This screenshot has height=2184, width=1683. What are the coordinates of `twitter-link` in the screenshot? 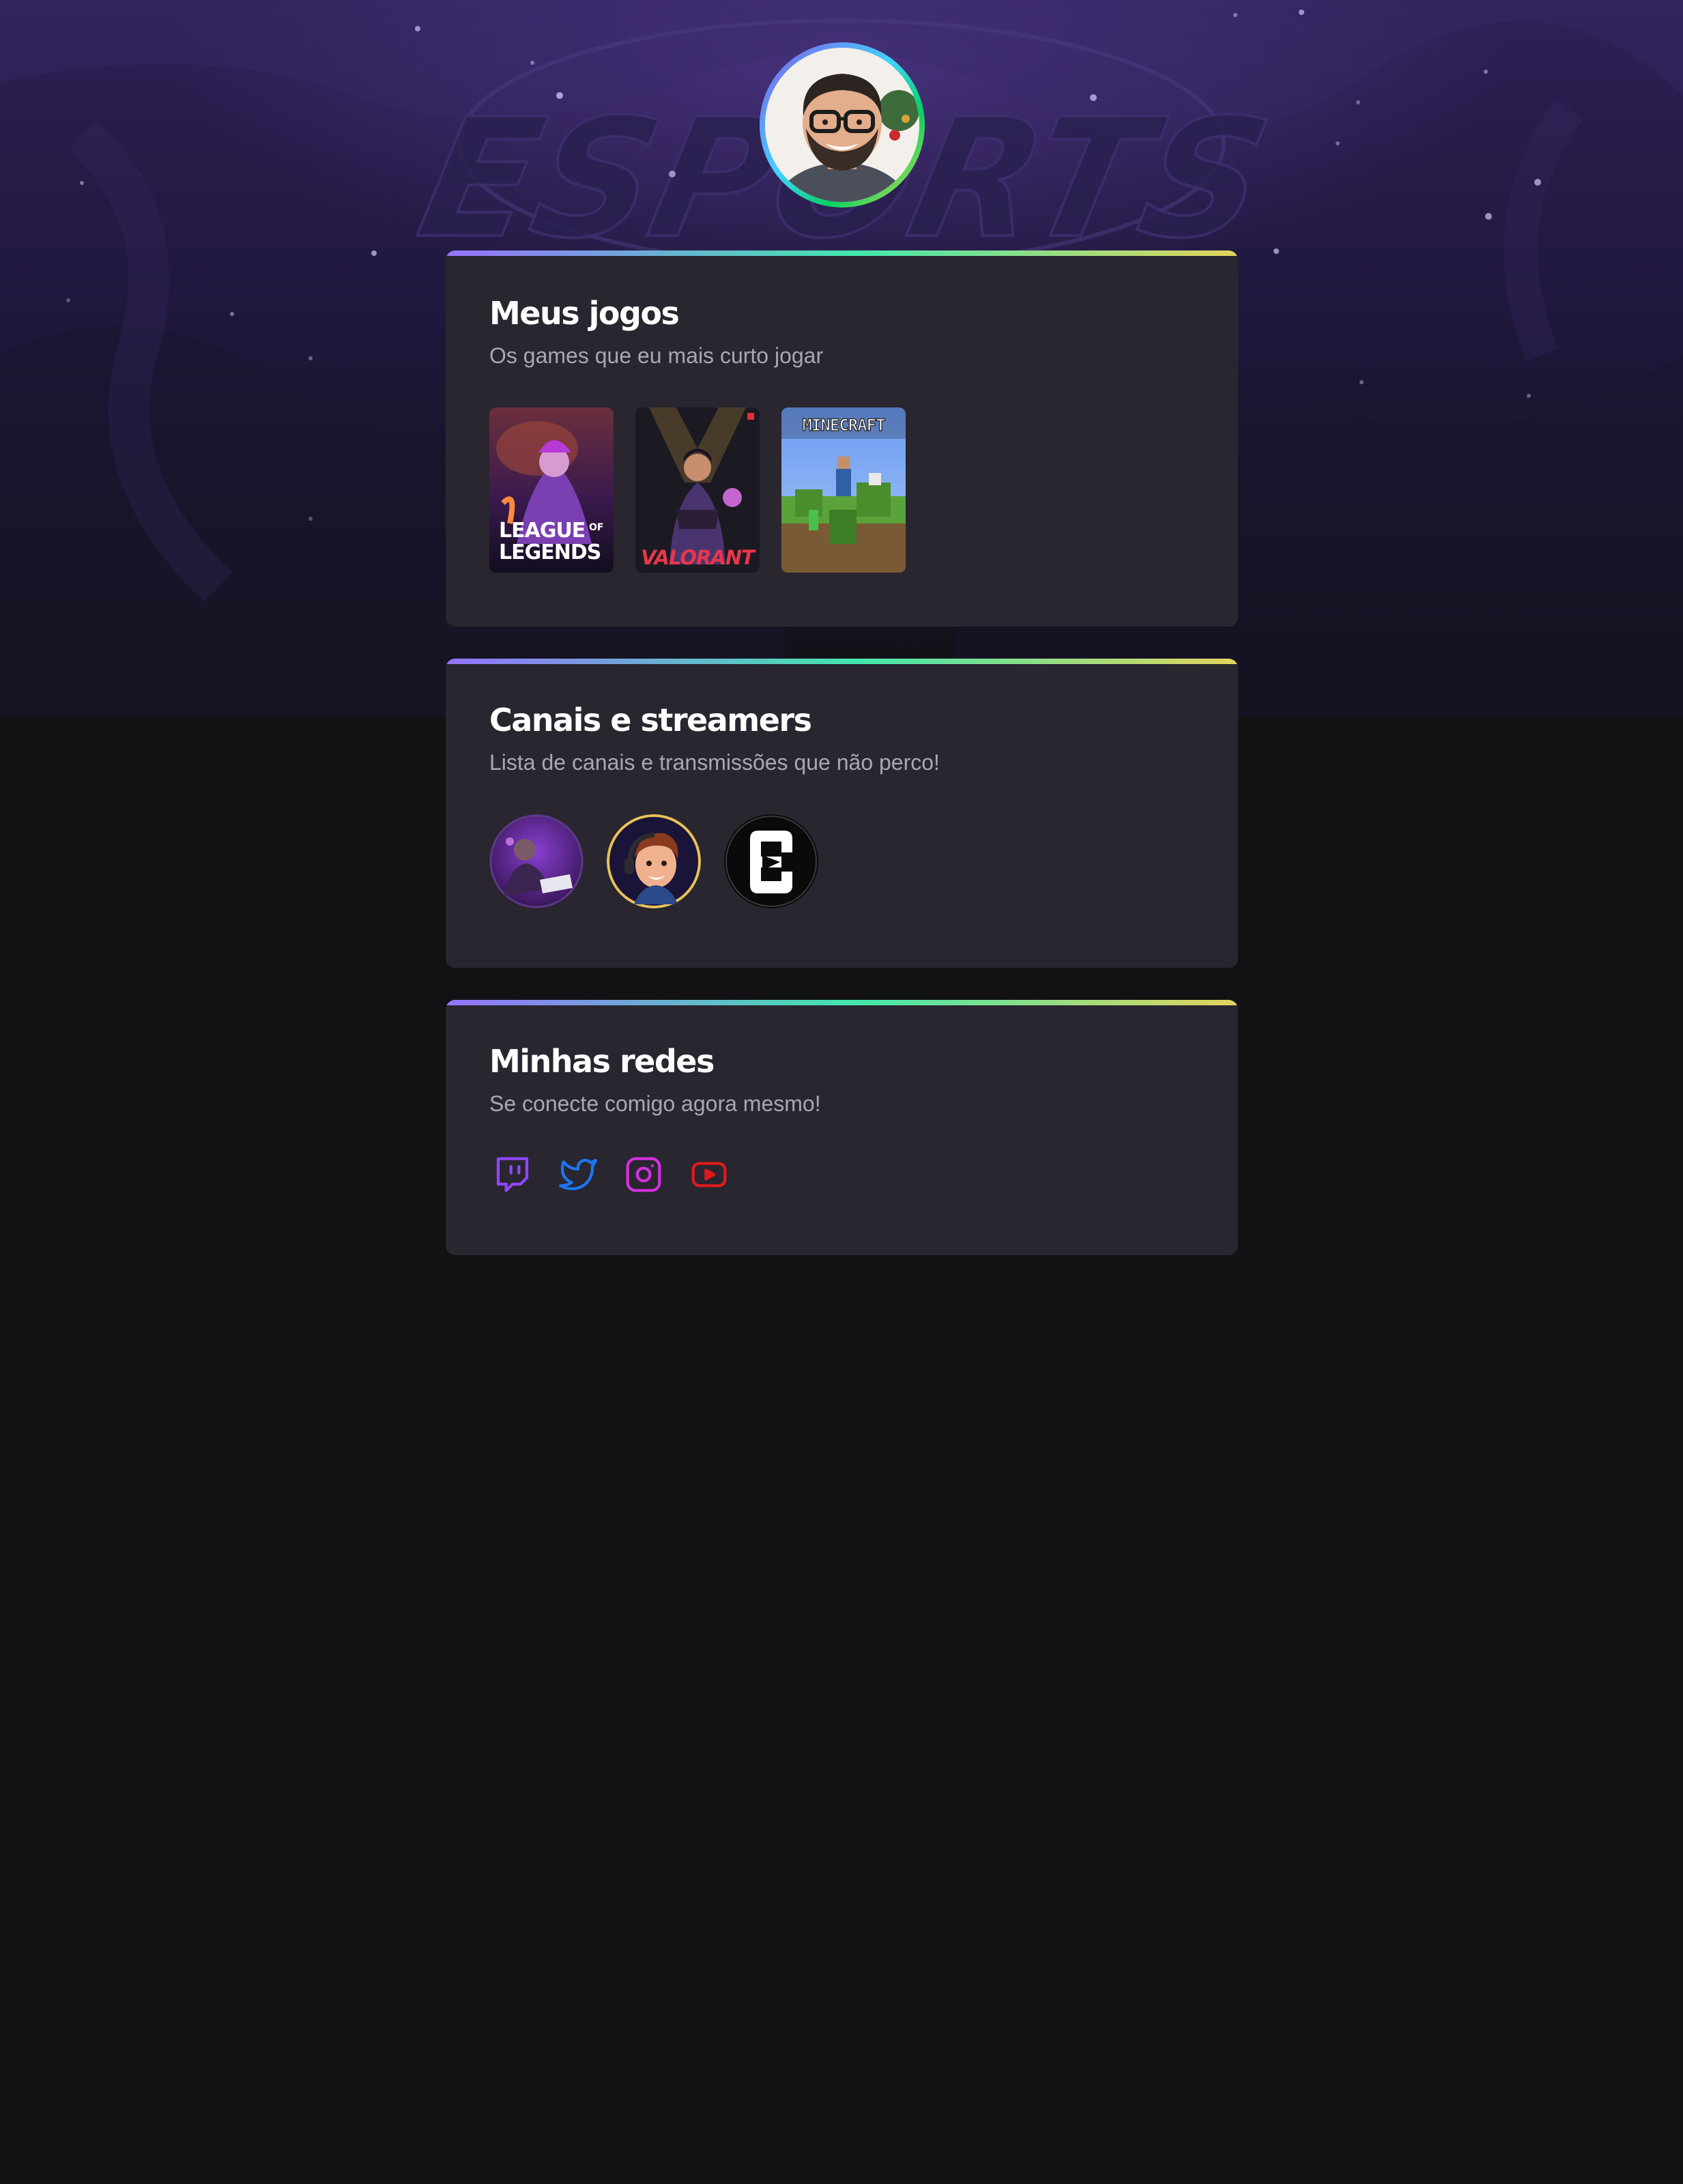 It's located at (578, 1174).